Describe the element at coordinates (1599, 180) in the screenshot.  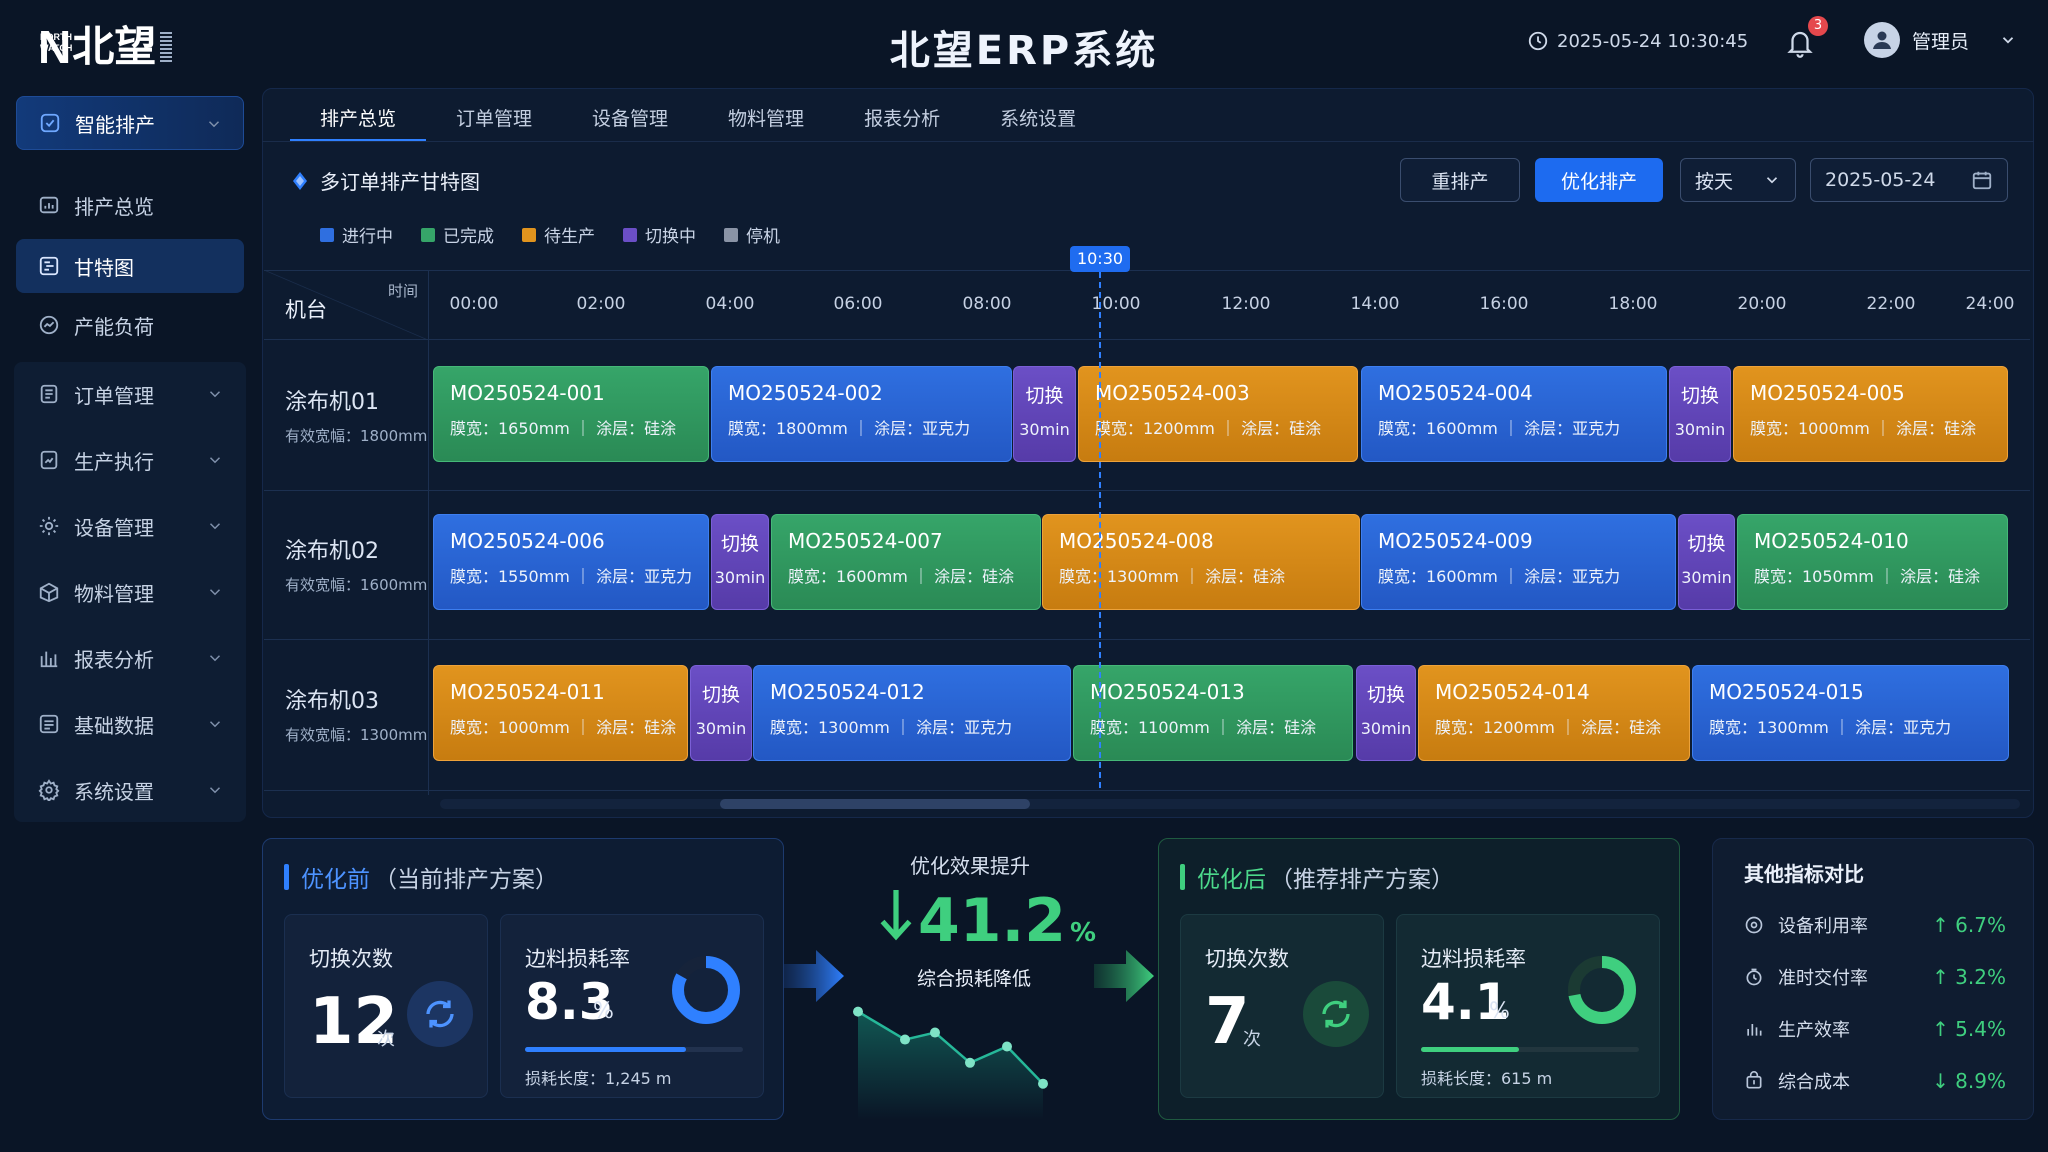
I see `optimize-button: 优化排产` at that location.